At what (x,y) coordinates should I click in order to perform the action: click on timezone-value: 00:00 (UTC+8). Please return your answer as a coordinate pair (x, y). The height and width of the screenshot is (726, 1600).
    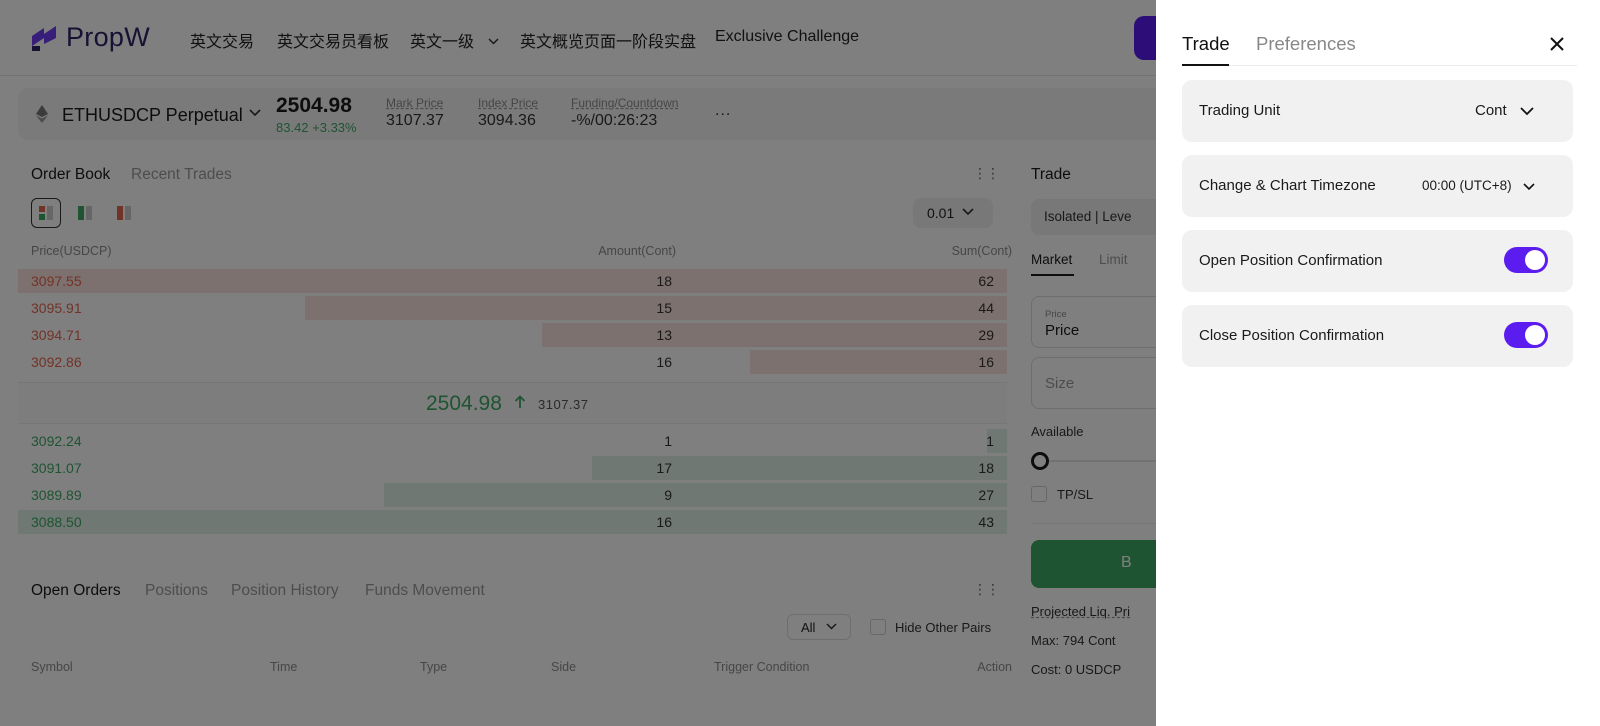
    Looking at the image, I should click on (1467, 185).